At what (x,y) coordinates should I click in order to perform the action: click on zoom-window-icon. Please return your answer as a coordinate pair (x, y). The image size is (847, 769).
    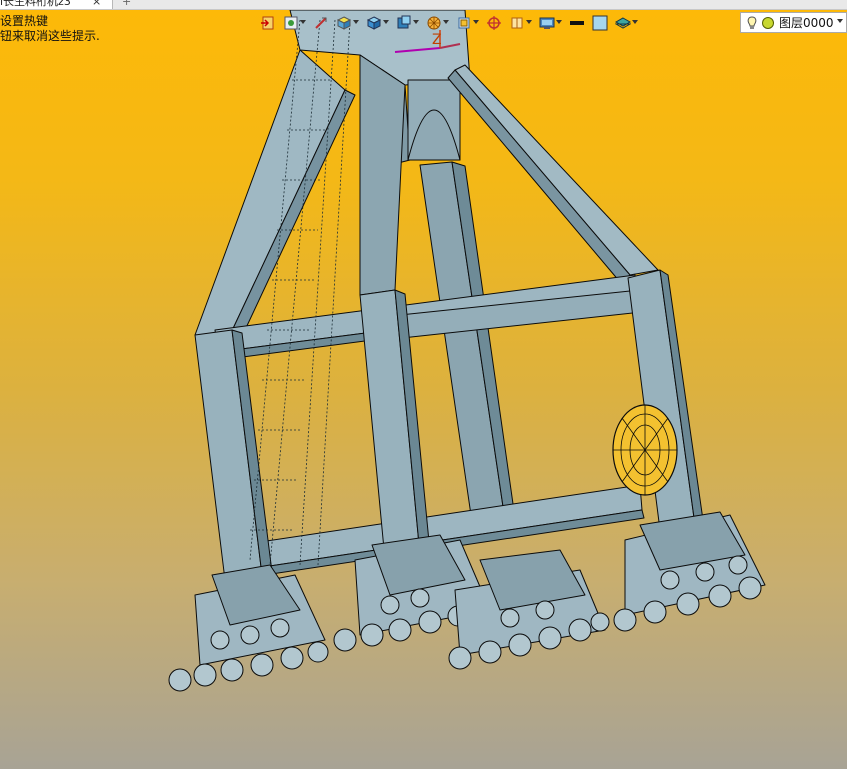
    Looking at the image, I should click on (434, 23).